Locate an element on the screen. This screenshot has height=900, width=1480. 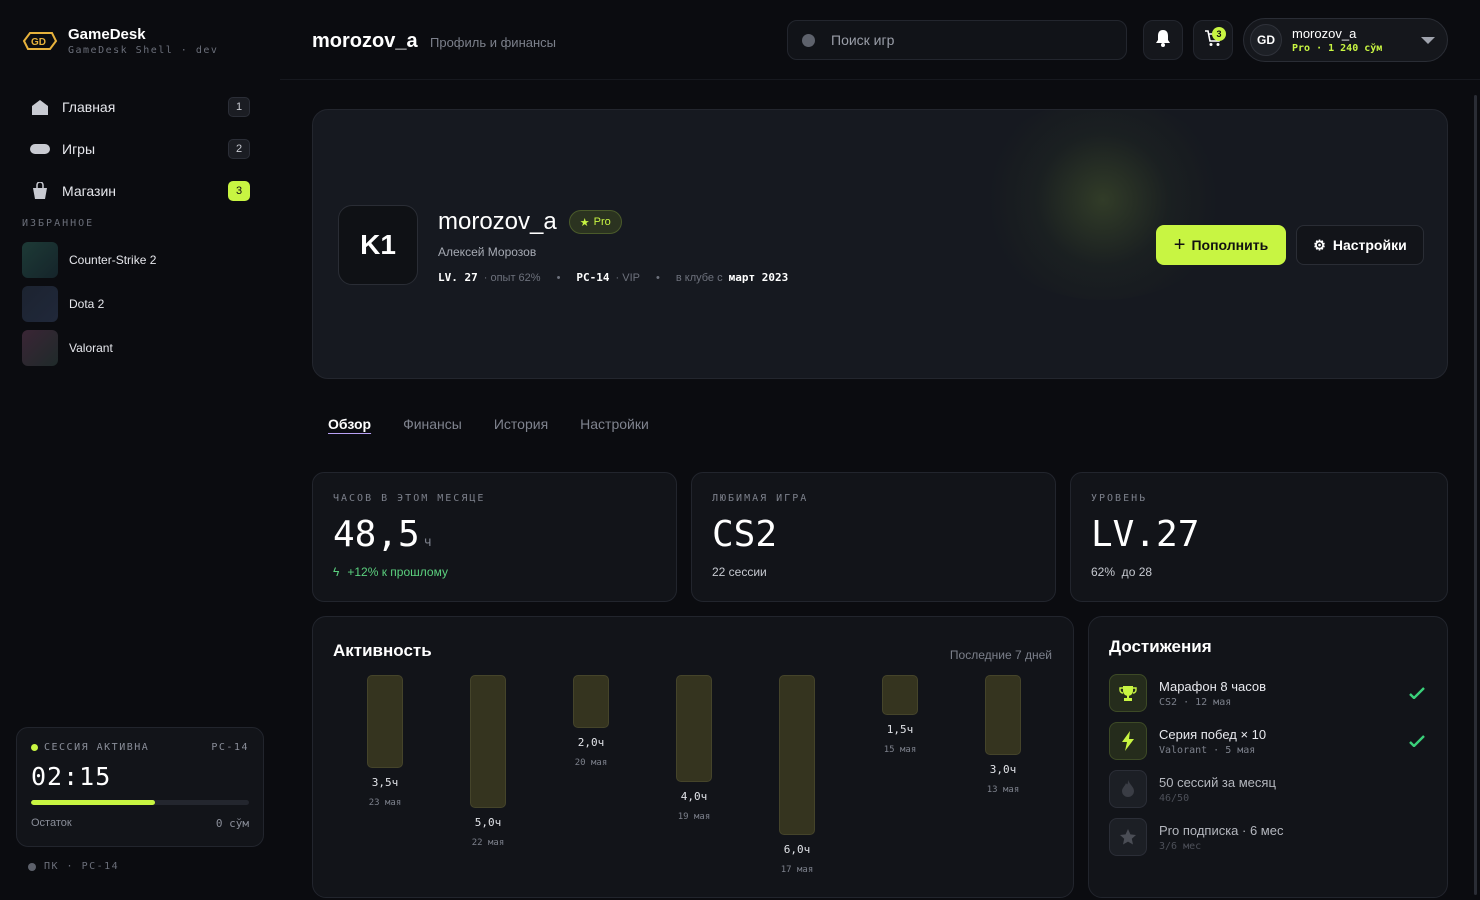
profile-since-value: март 2023 is located at coordinates (758, 277).